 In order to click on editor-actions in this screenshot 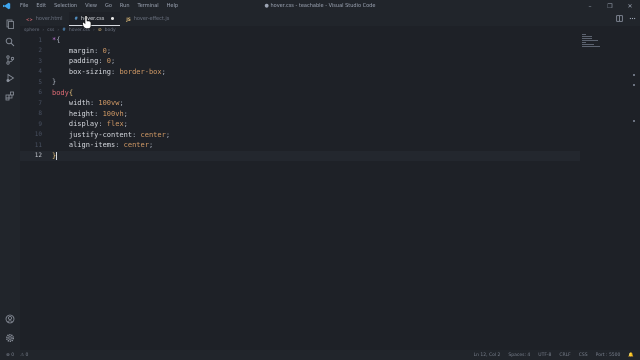, I will do `click(626, 19)`.